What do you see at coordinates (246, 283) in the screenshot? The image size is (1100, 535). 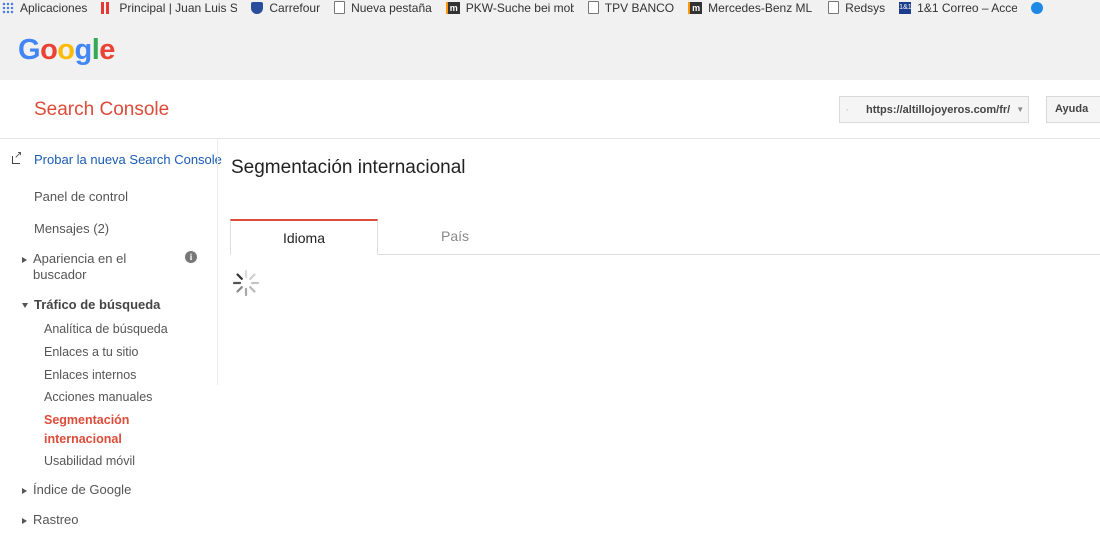 I see `loading-spinner-icon` at bounding box center [246, 283].